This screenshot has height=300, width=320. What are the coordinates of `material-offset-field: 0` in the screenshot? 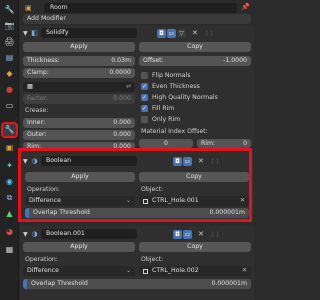 It's located at (166, 143).